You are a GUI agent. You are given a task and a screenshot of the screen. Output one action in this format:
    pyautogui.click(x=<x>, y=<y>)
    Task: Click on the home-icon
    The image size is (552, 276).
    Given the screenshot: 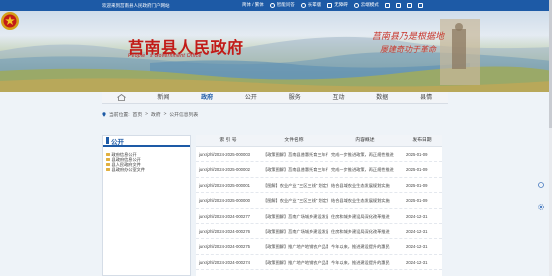 What is the action you would take?
    pyautogui.click(x=121, y=97)
    